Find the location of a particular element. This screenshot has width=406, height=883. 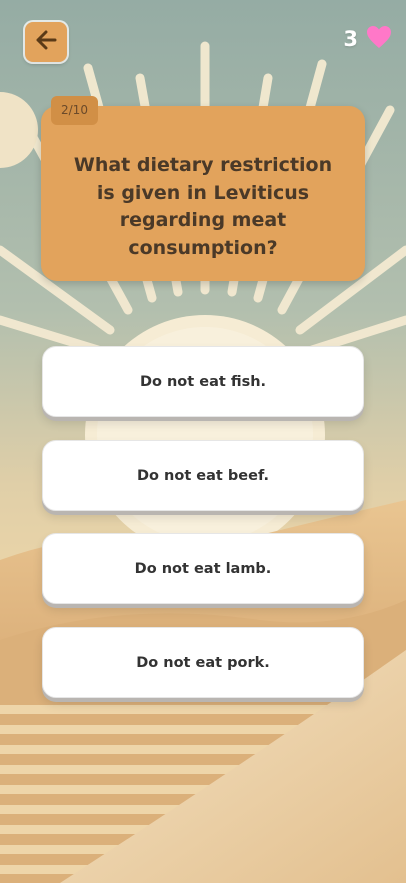

back-button is located at coordinates (46, 42).